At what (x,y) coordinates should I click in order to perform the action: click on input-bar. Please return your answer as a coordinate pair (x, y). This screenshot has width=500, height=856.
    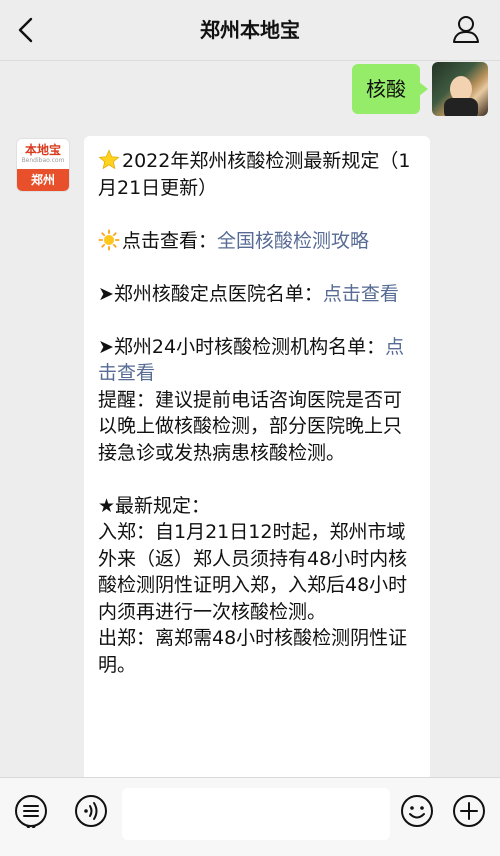
    Looking at the image, I should click on (250, 816).